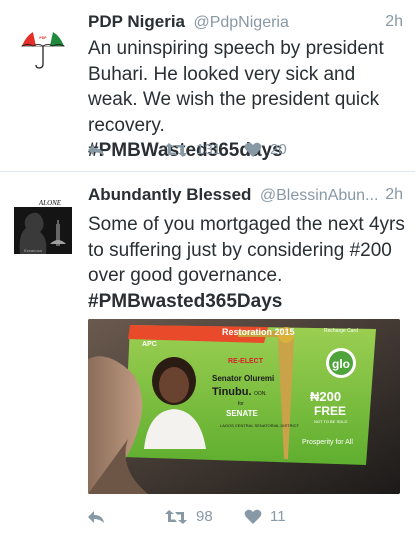 The width and height of the screenshot is (415, 539). Describe the element at coordinates (278, 516) in the screenshot. I see `like-count: 11` at that location.